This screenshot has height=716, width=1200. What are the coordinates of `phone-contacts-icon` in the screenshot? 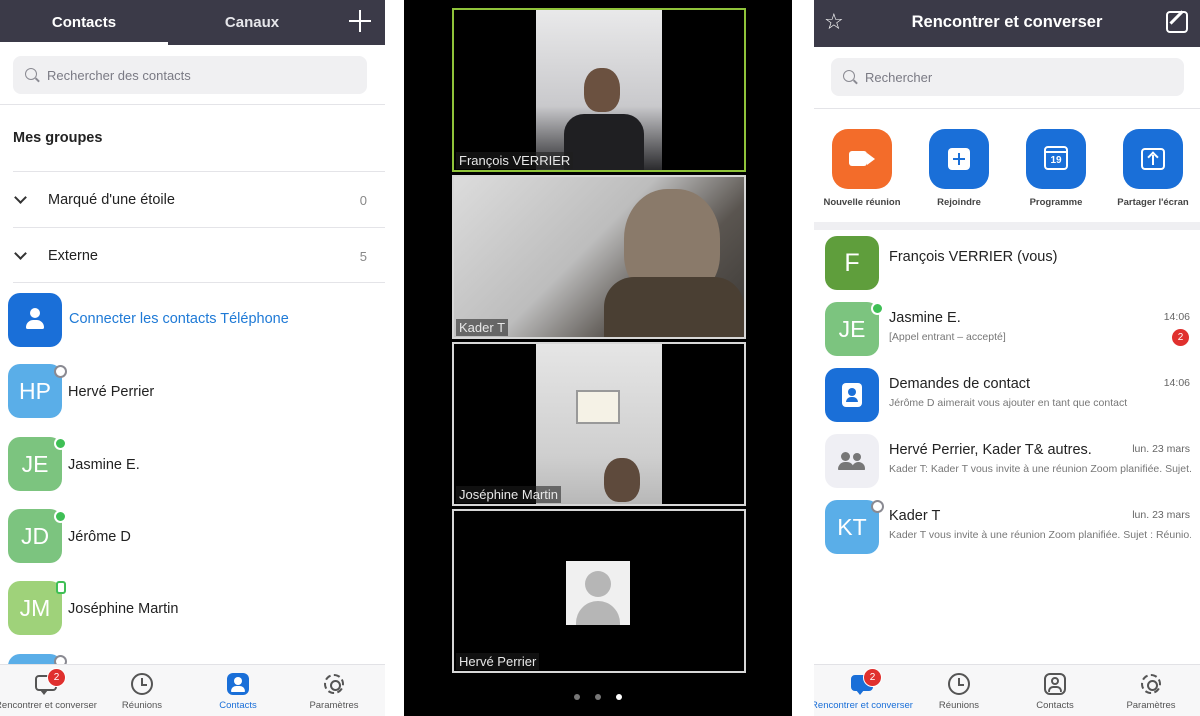 It's located at (35, 320).